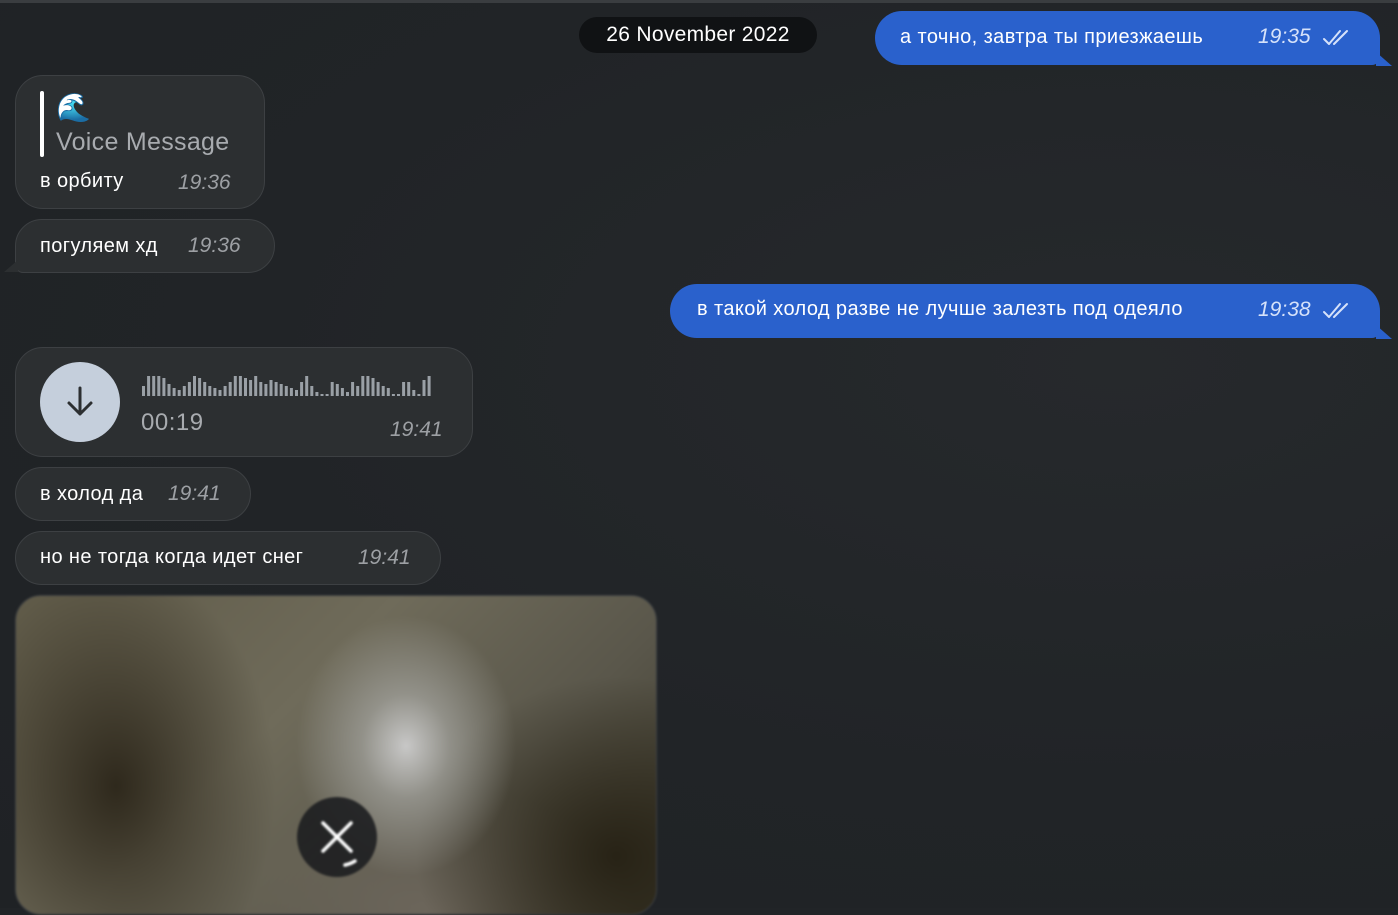 This screenshot has height=915, width=1398. I want to click on wave-emoji-icon: 🌊, so click(73, 107).